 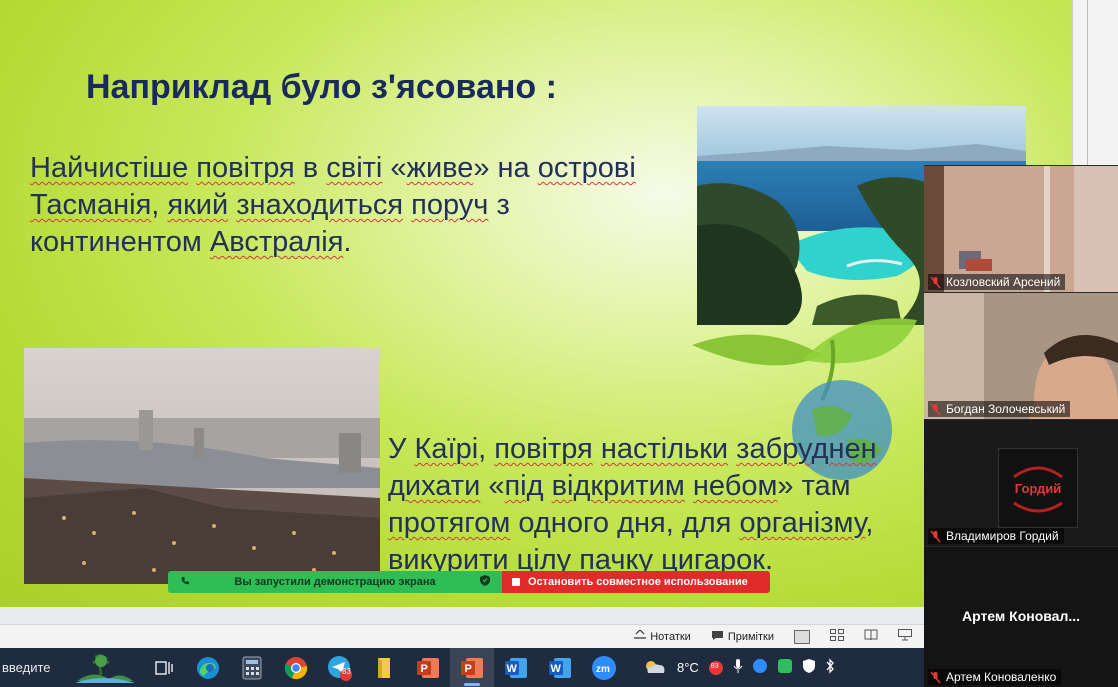 I want to click on tray-badge: 83, so click(x=714, y=666).